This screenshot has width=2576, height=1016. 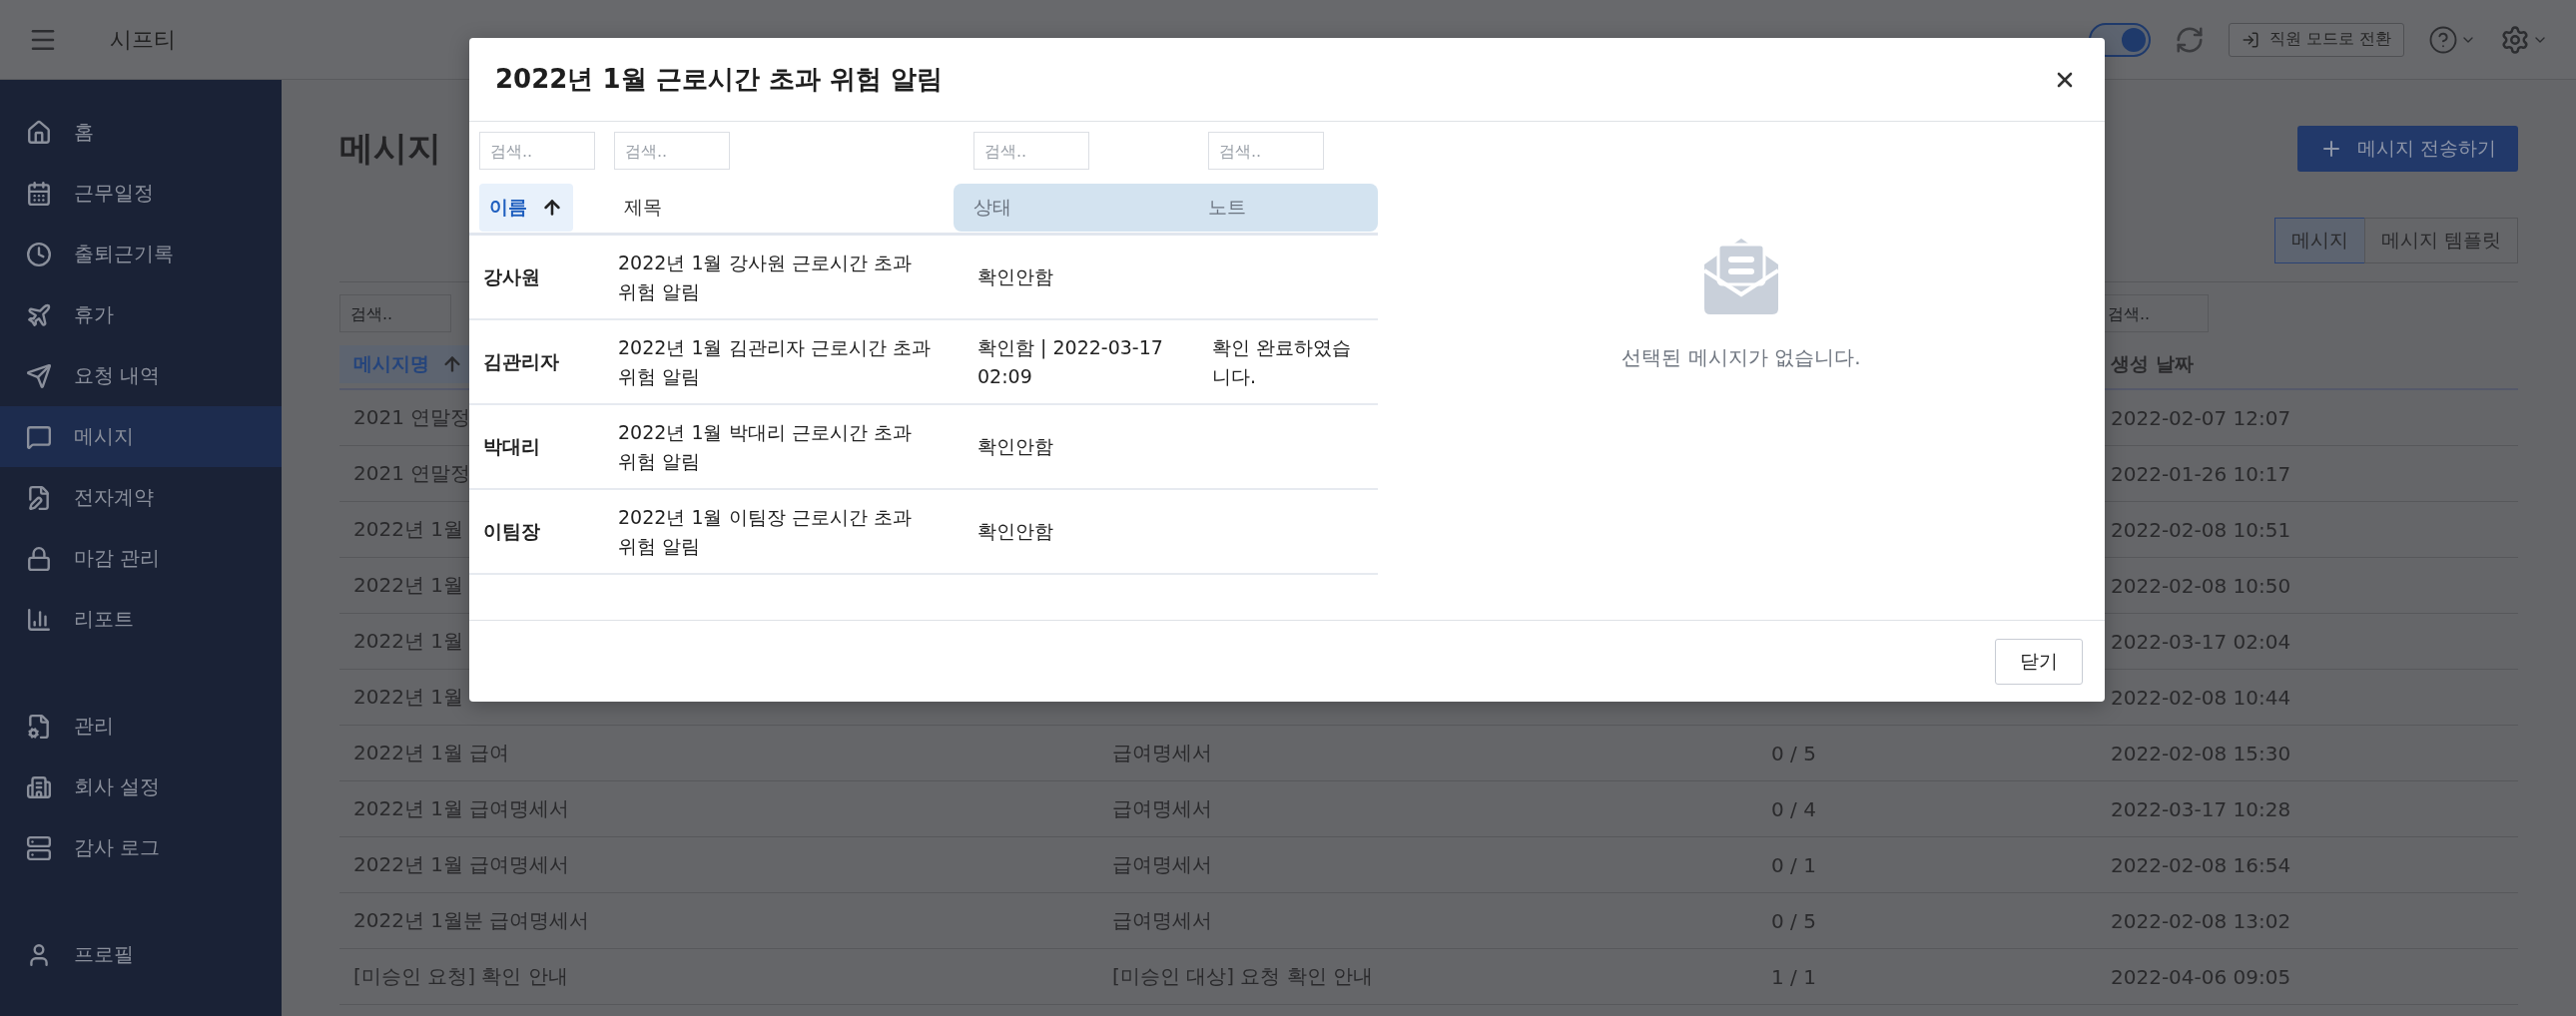 What do you see at coordinates (2039, 661) in the screenshot?
I see `close-button: 닫기` at bounding box center [2039, 661].